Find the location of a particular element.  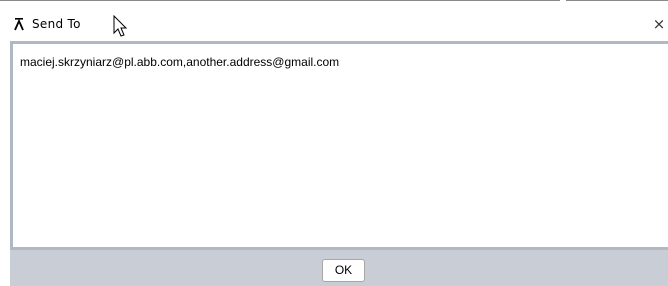

top-divider-left is located at coordinates (280, 0).